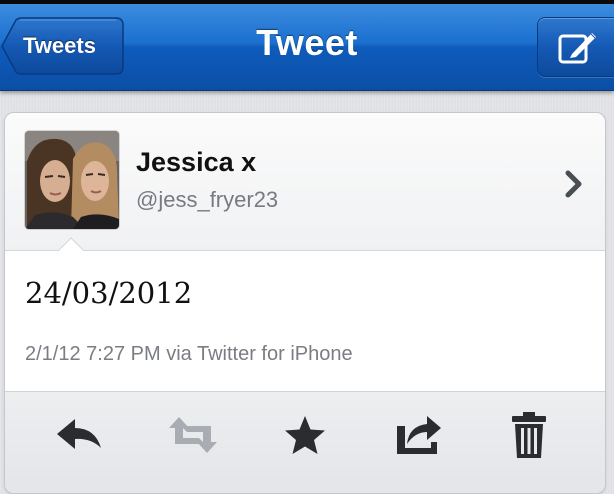  What do you see at coordinates (207, 199) in the screenshot?
I see `author-handle: @jess_fryer23` at bounding box center [207, 199].